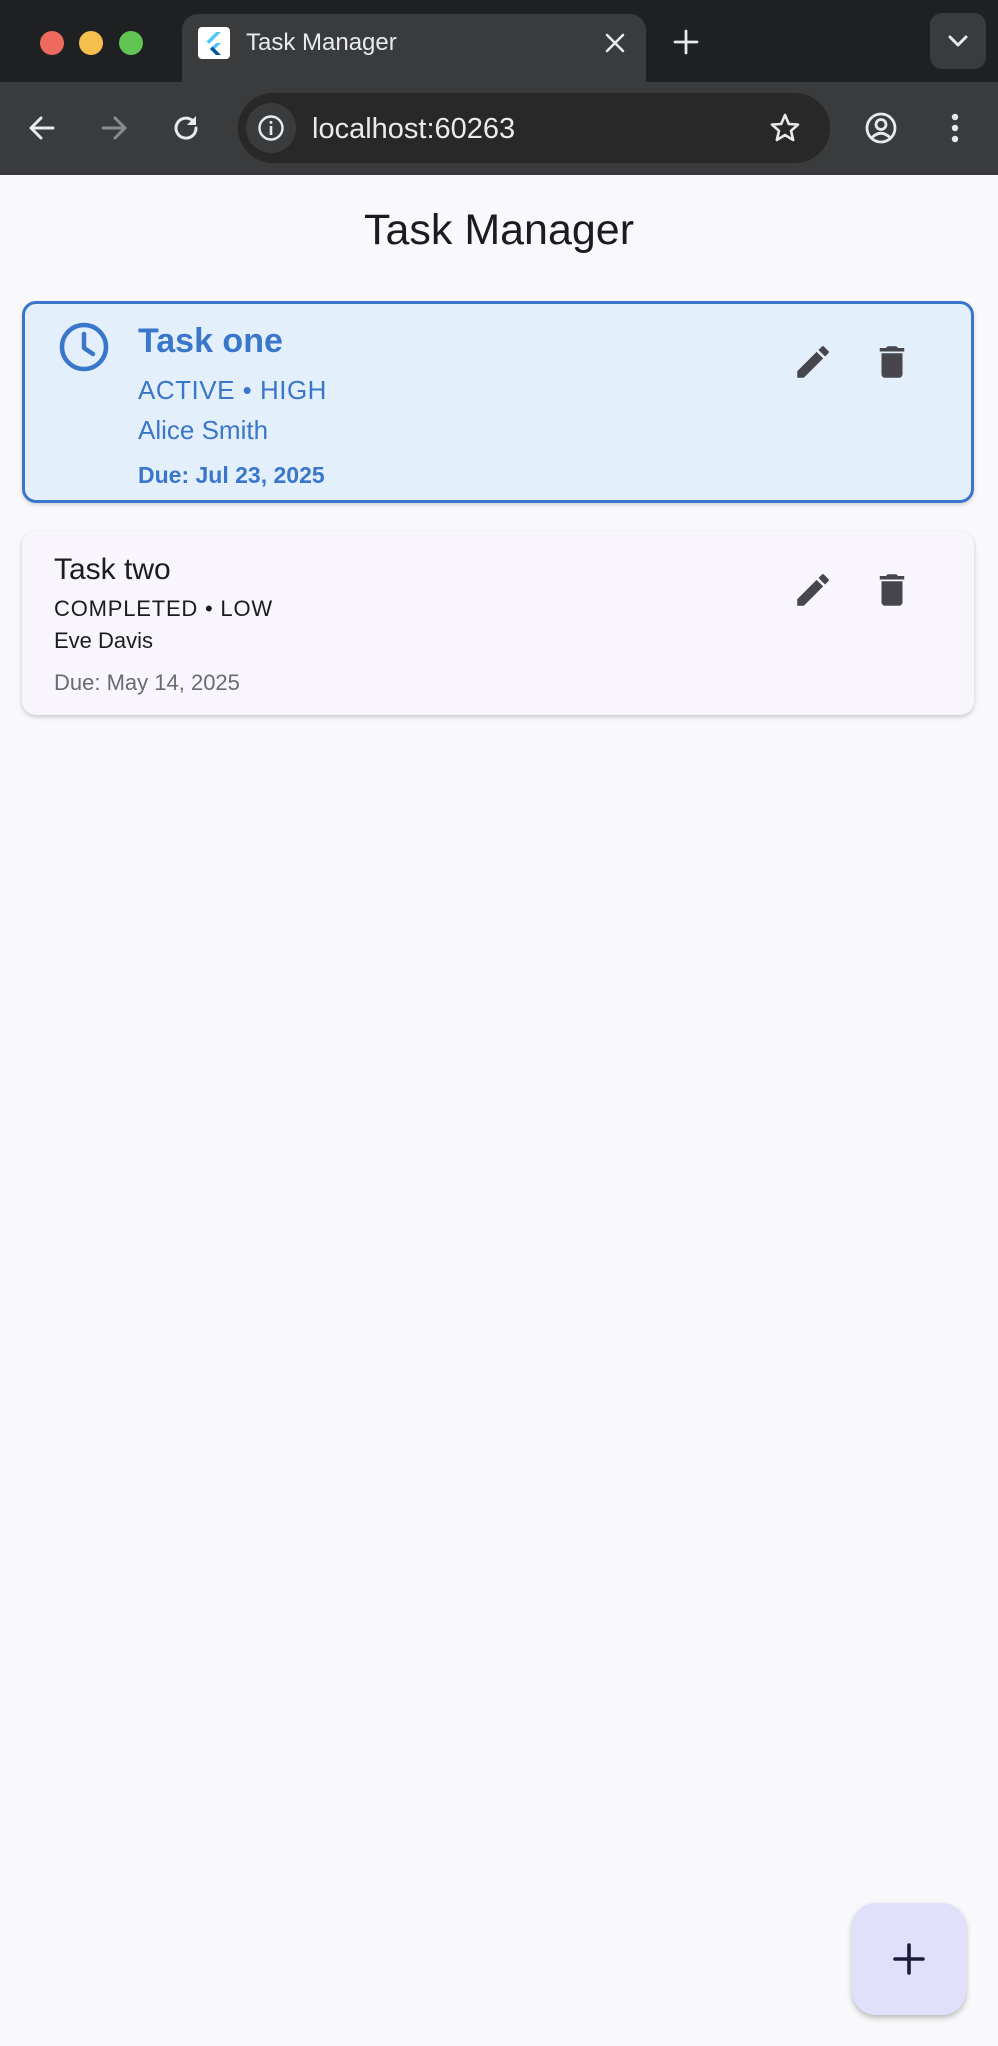  I want to click on browser-toolbar: localhost:60263, so click(499, 128).